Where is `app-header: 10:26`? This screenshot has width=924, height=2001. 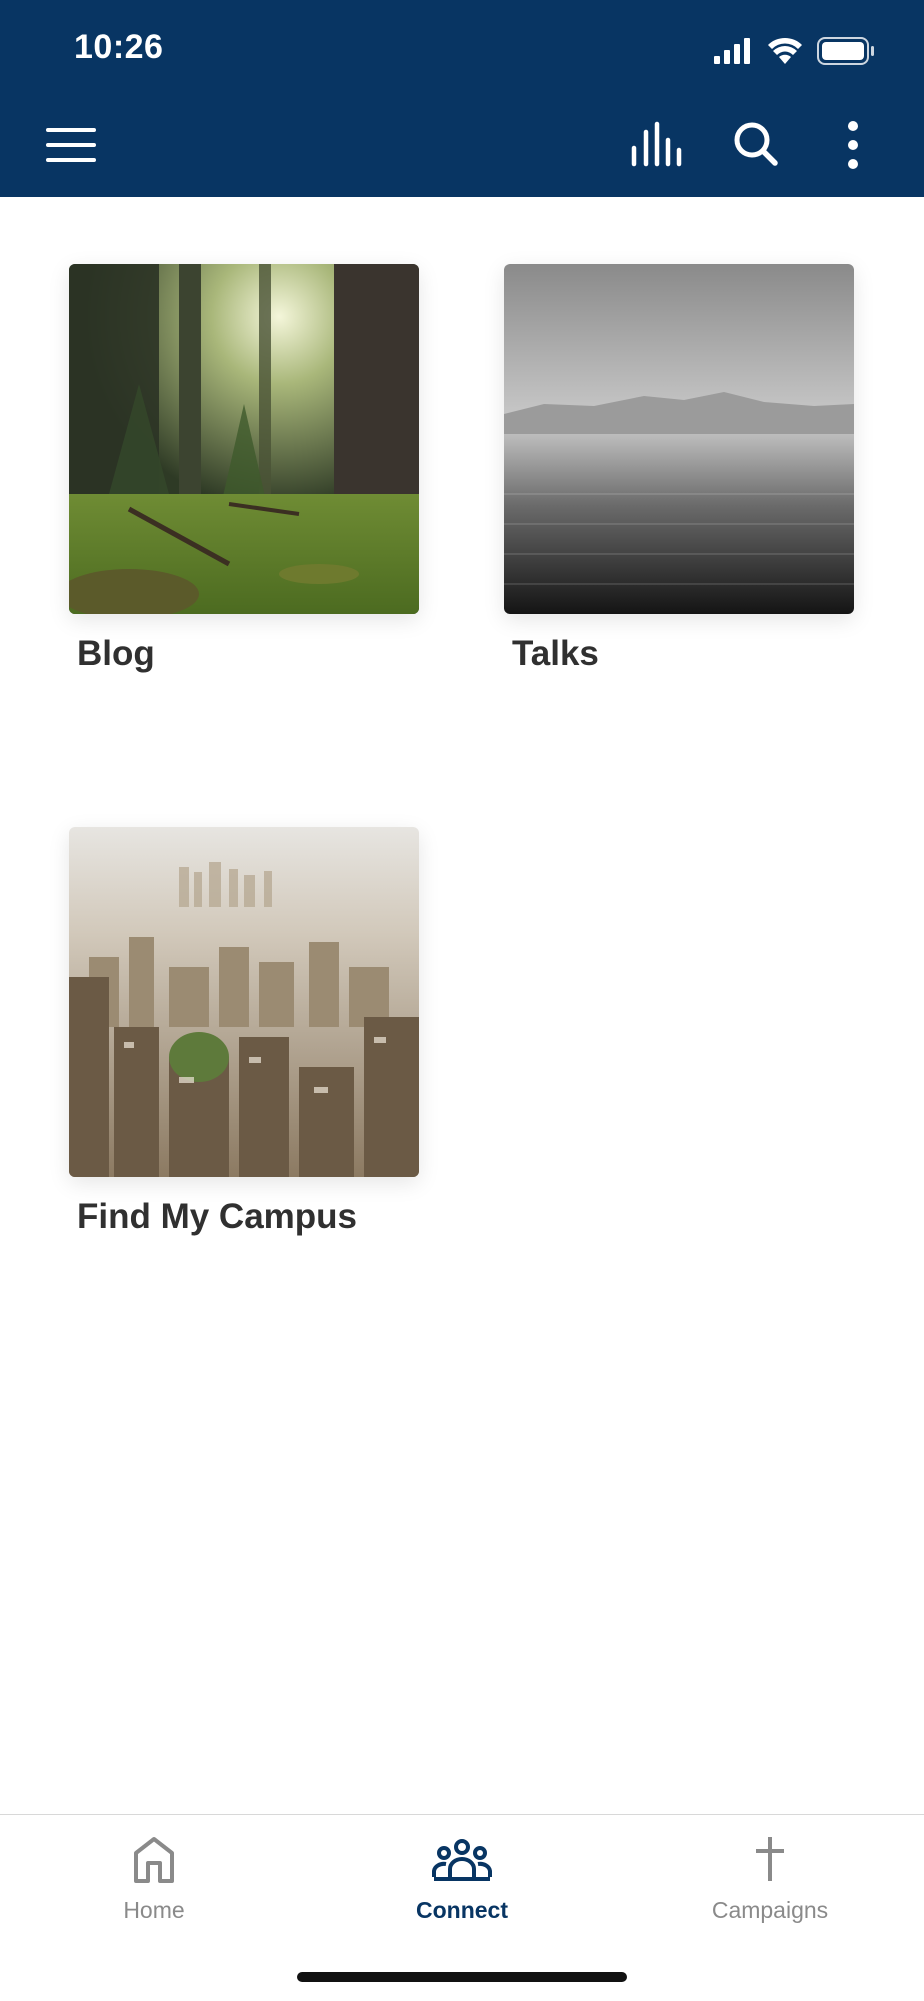
app-header: 10:26 is located at coordinates (462, 98).